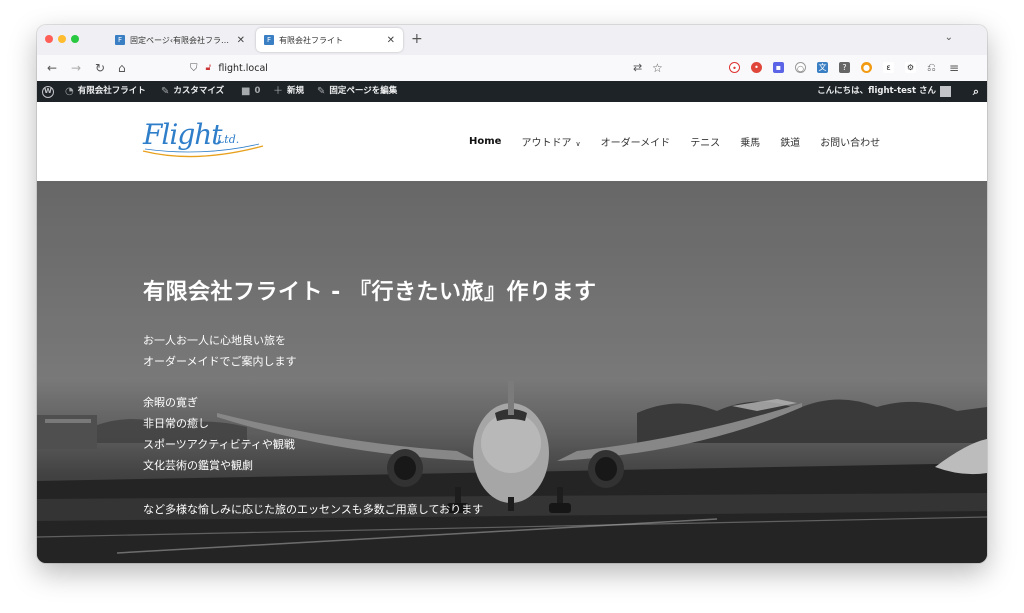 The width and height of the screenshot is (1024, 613). What do you see at coordinates (546, 143) in the screenshot?
I see `menu-item-outdoor-label: アウトドア` at bounding box center [546, 143].